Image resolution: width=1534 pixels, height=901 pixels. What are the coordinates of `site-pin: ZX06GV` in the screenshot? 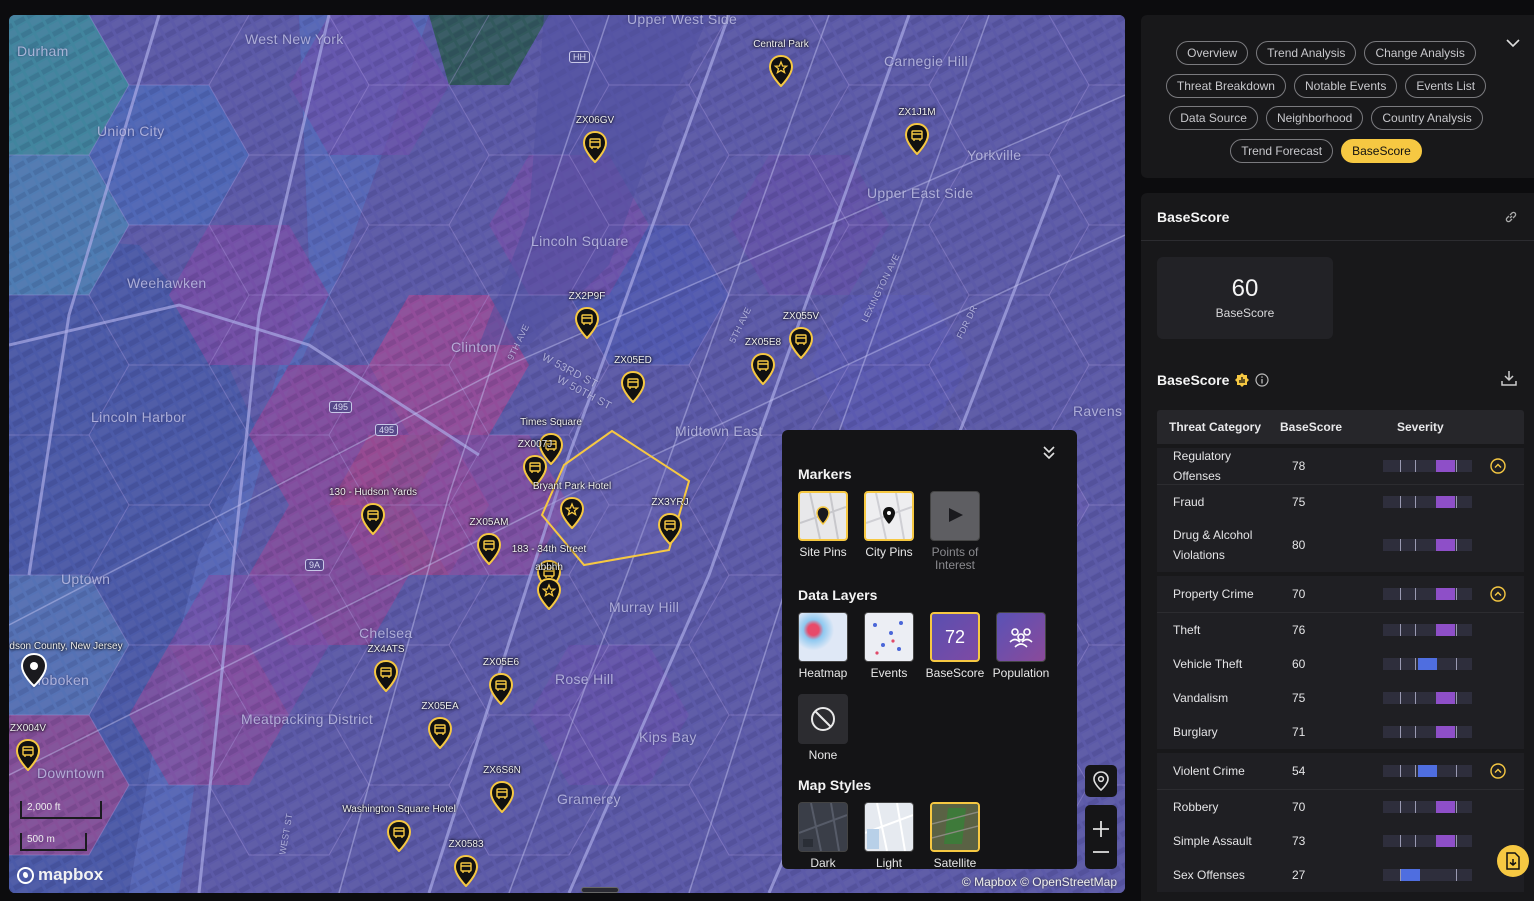 It's located at (595, 139).